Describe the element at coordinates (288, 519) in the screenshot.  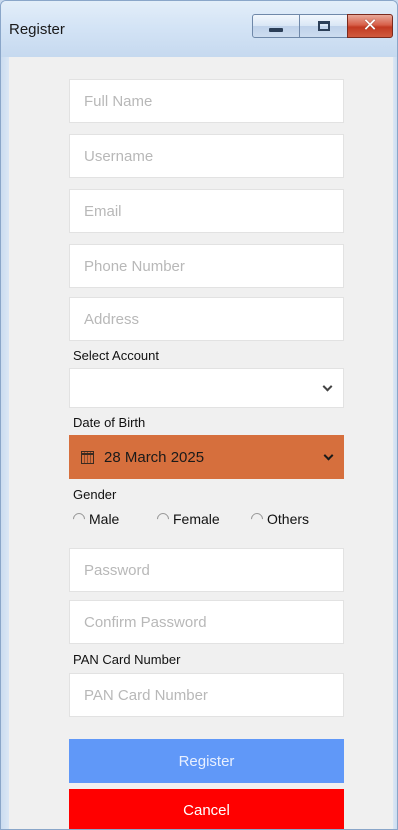
I see `gender-option-label: Others` at that location.